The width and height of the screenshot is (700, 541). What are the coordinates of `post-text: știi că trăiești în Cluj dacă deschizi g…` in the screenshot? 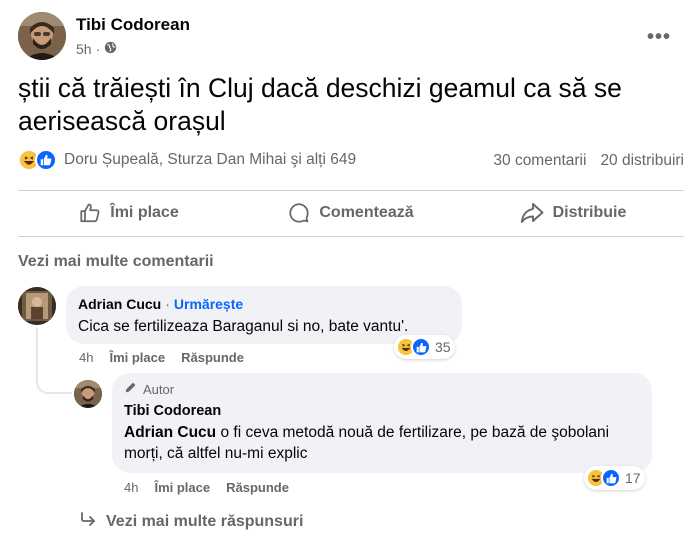 It's located at (320, 104).